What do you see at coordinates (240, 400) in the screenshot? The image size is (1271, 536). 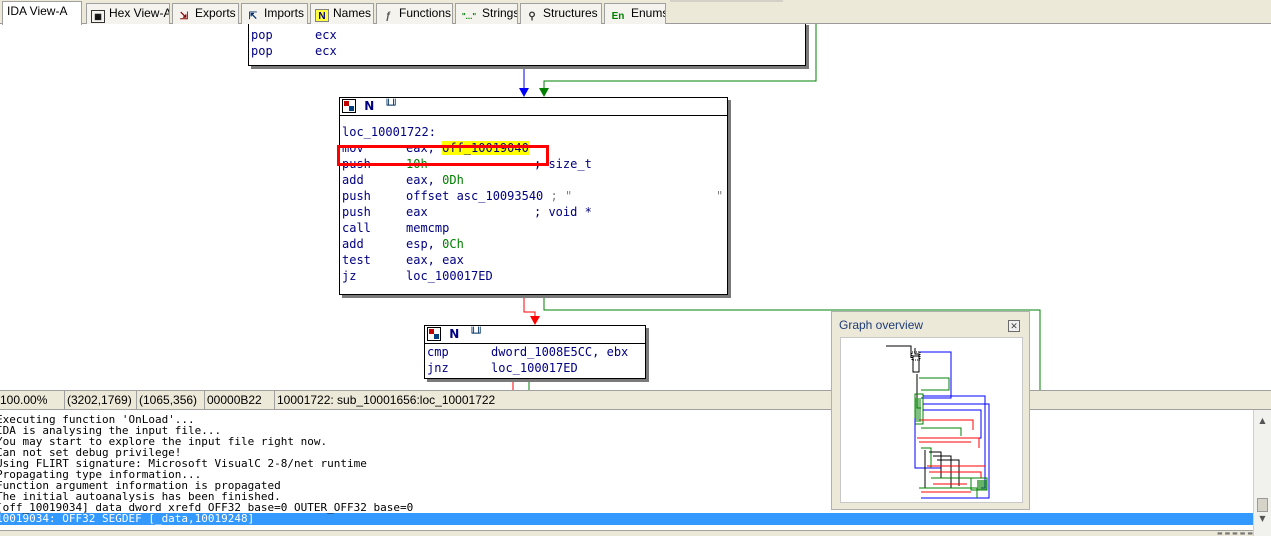 I see `status-file-offset: 00000B22` at bounding box center [240, 400].